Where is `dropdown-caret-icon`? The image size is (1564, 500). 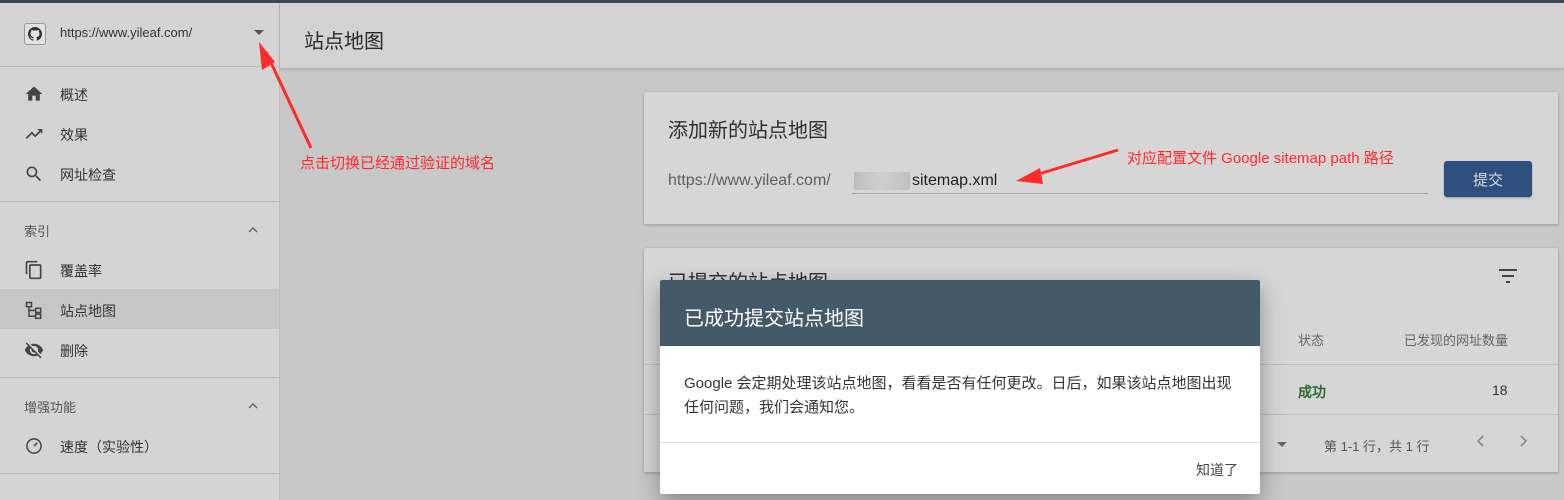 dropdown-caret-icon is located at coordinates (259, 32).